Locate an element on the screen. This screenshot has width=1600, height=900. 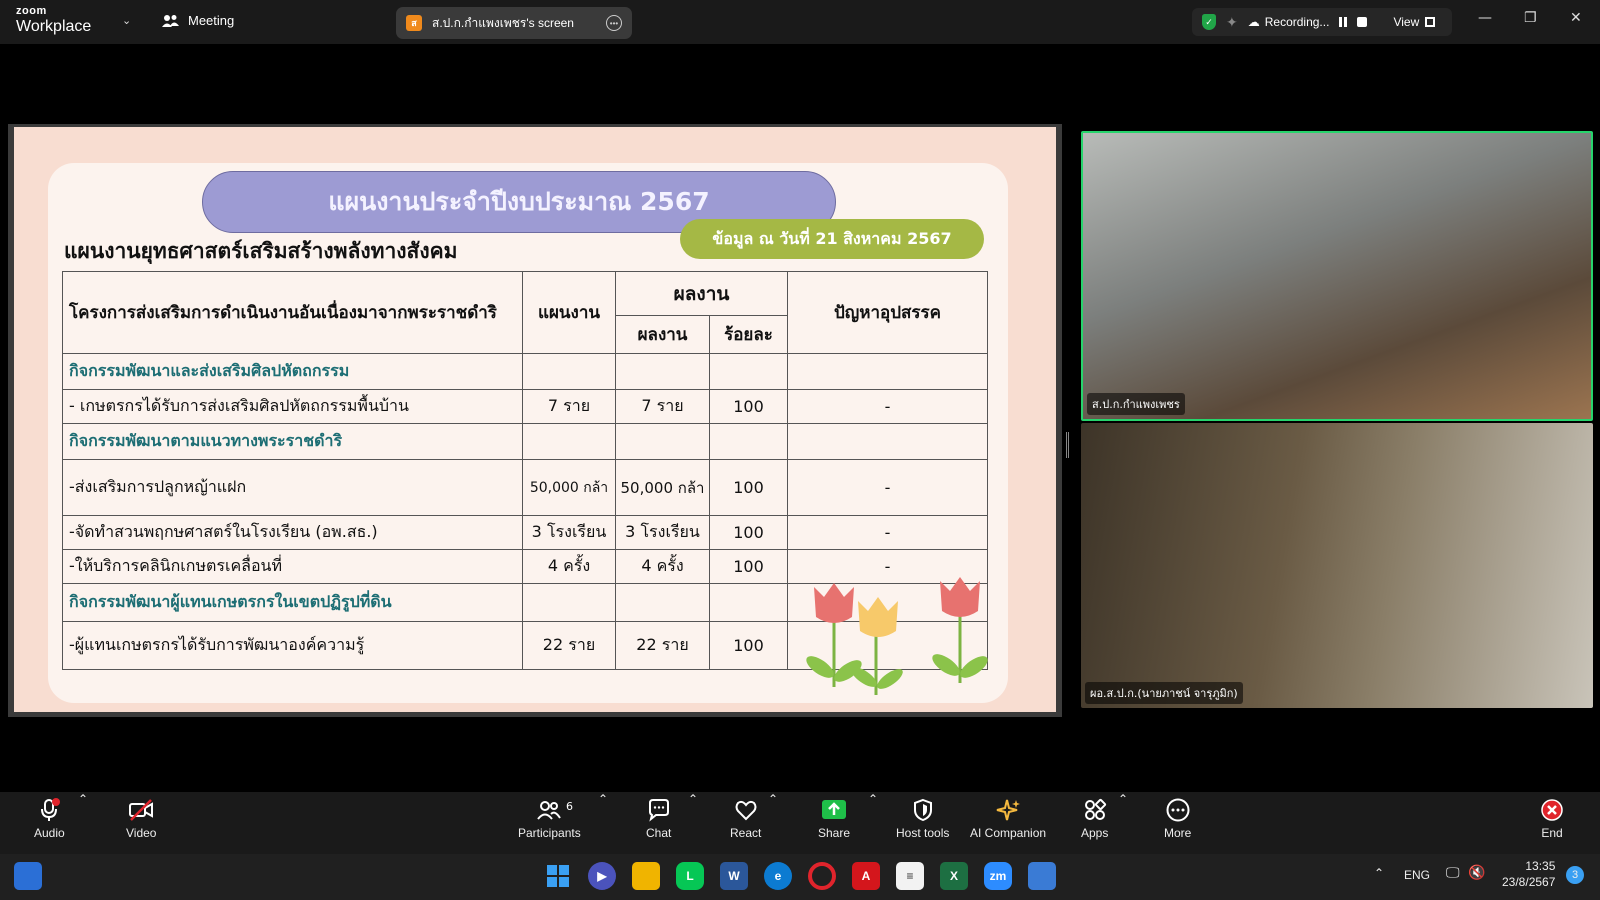
notepad-icon: ≡ is located at coordinates (910, 876).